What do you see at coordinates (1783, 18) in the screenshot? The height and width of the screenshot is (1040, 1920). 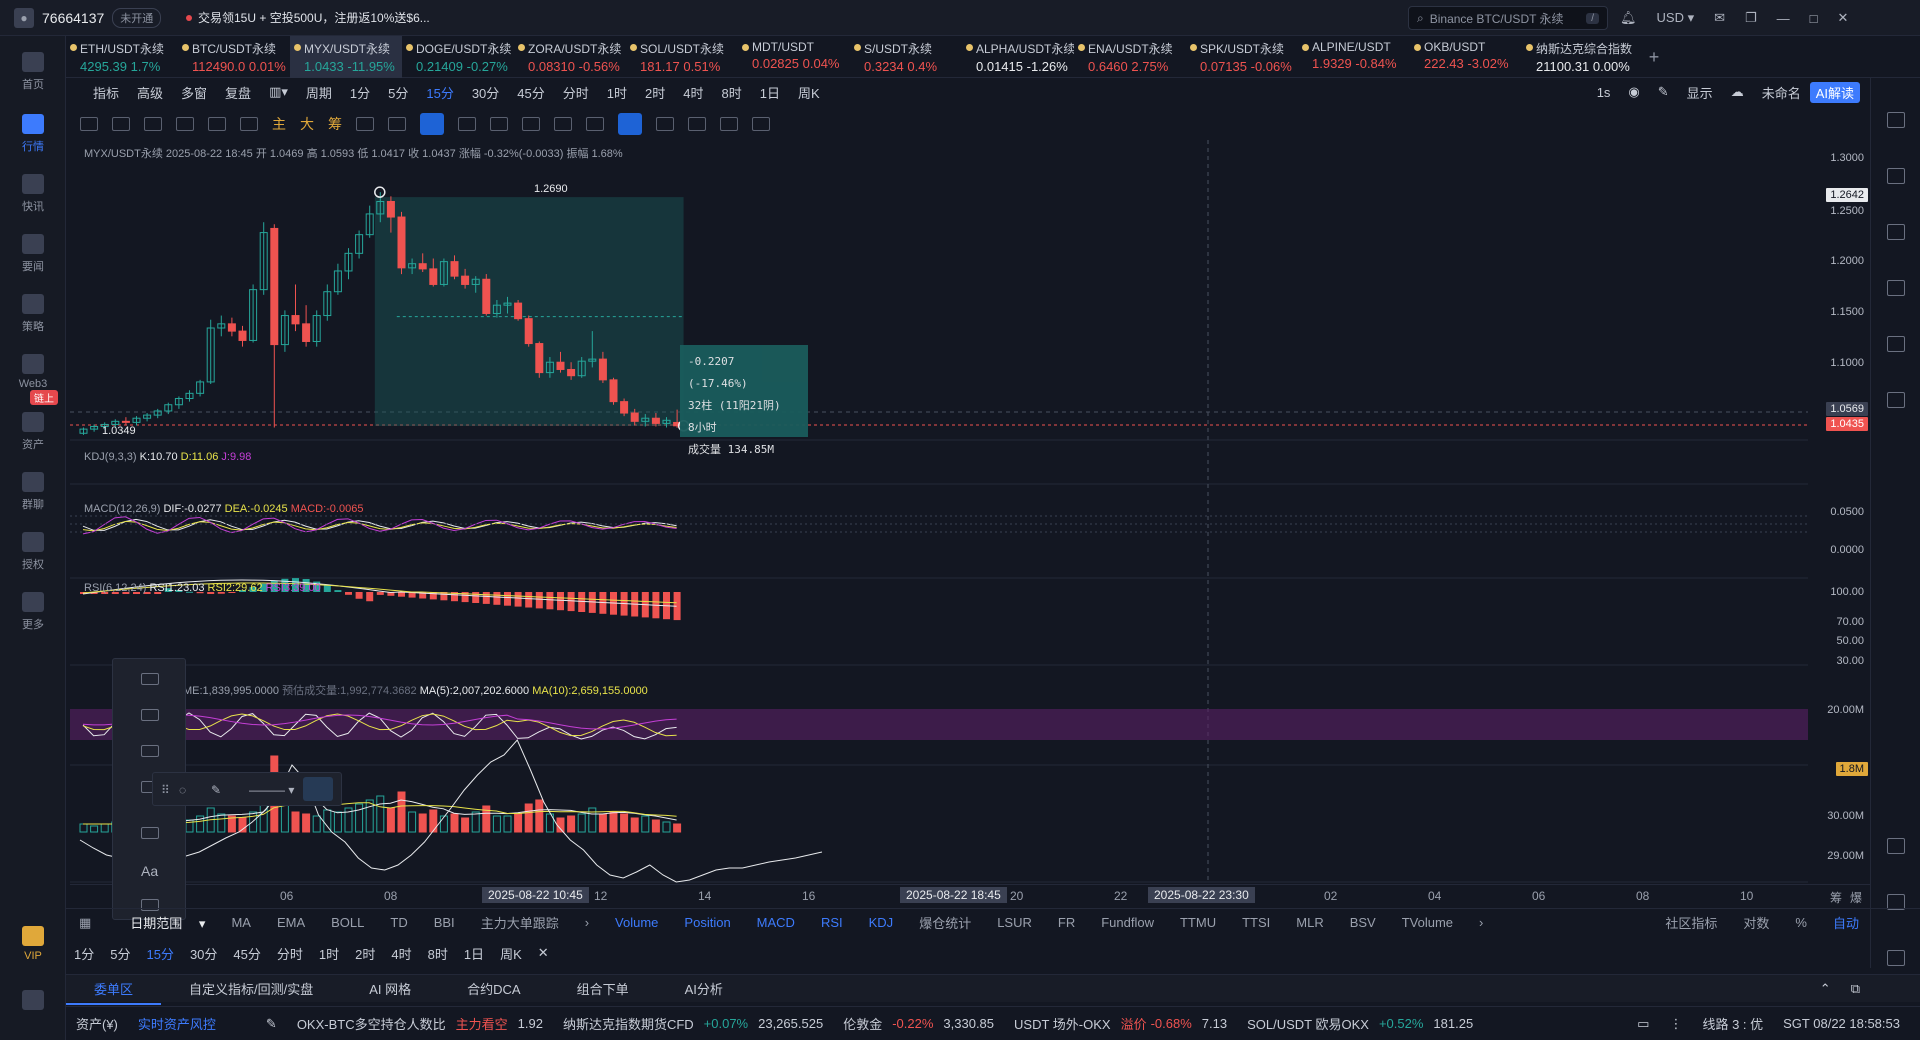 I see `minimize-icon: —` at bounding box center [1783, 18].